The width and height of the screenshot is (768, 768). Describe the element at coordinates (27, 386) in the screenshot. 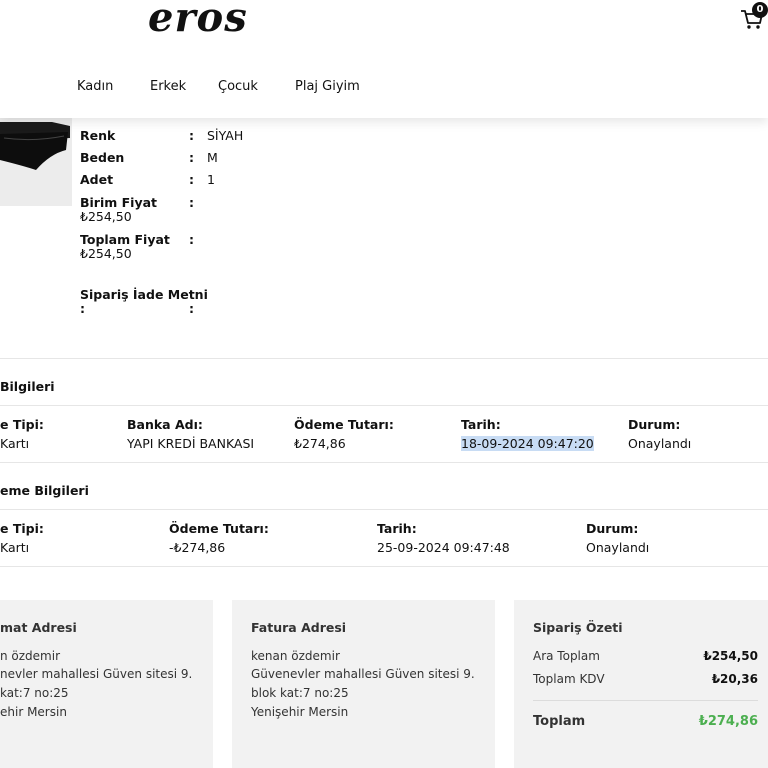

I see `payment-info-title: Bilgileri` at that location.